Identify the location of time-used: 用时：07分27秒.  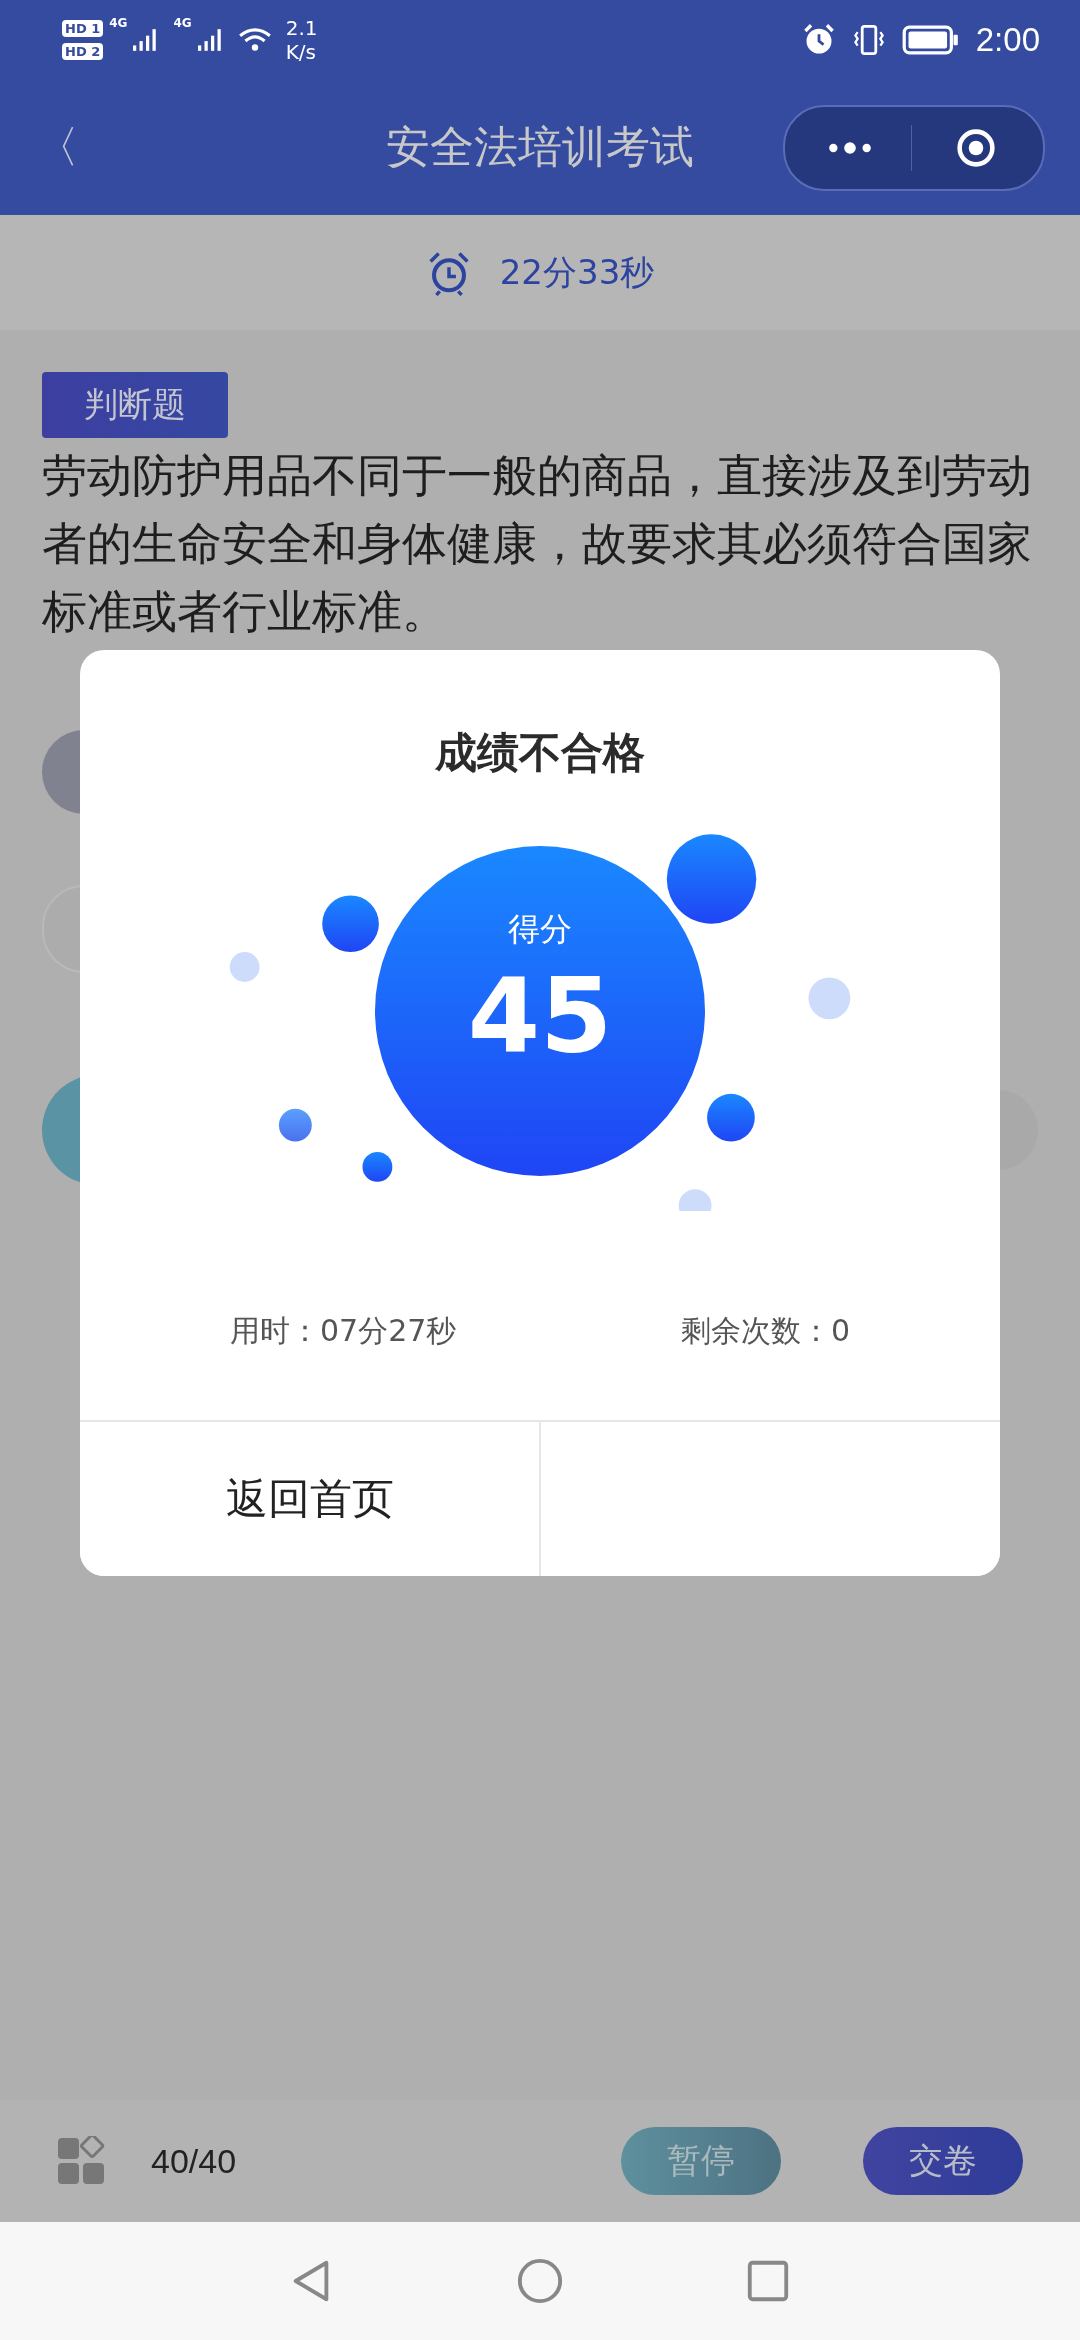
(343, 1331).